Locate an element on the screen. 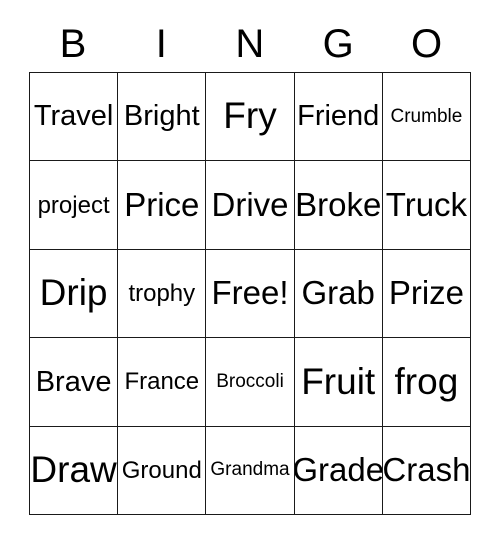 The image size is (500, 544). bingo-cell-label: project is located at coordinates (73, 205).